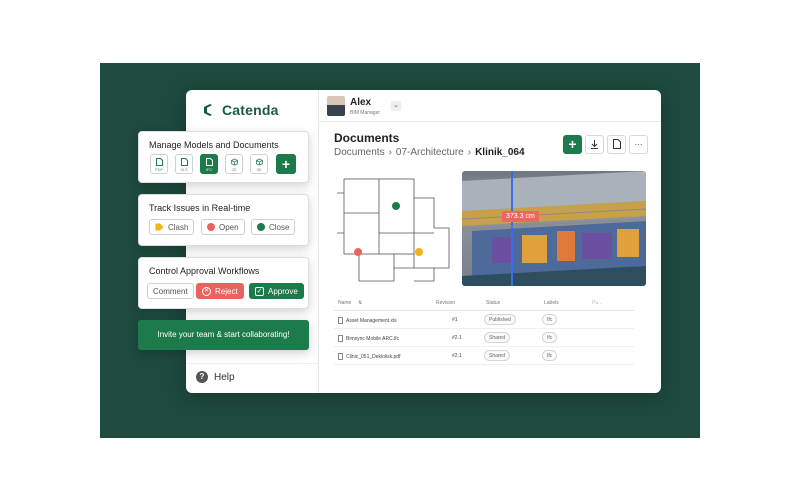 The width and height of the screenshot is (800, 500). I want to click on help-label: Help, so click(224, 377).